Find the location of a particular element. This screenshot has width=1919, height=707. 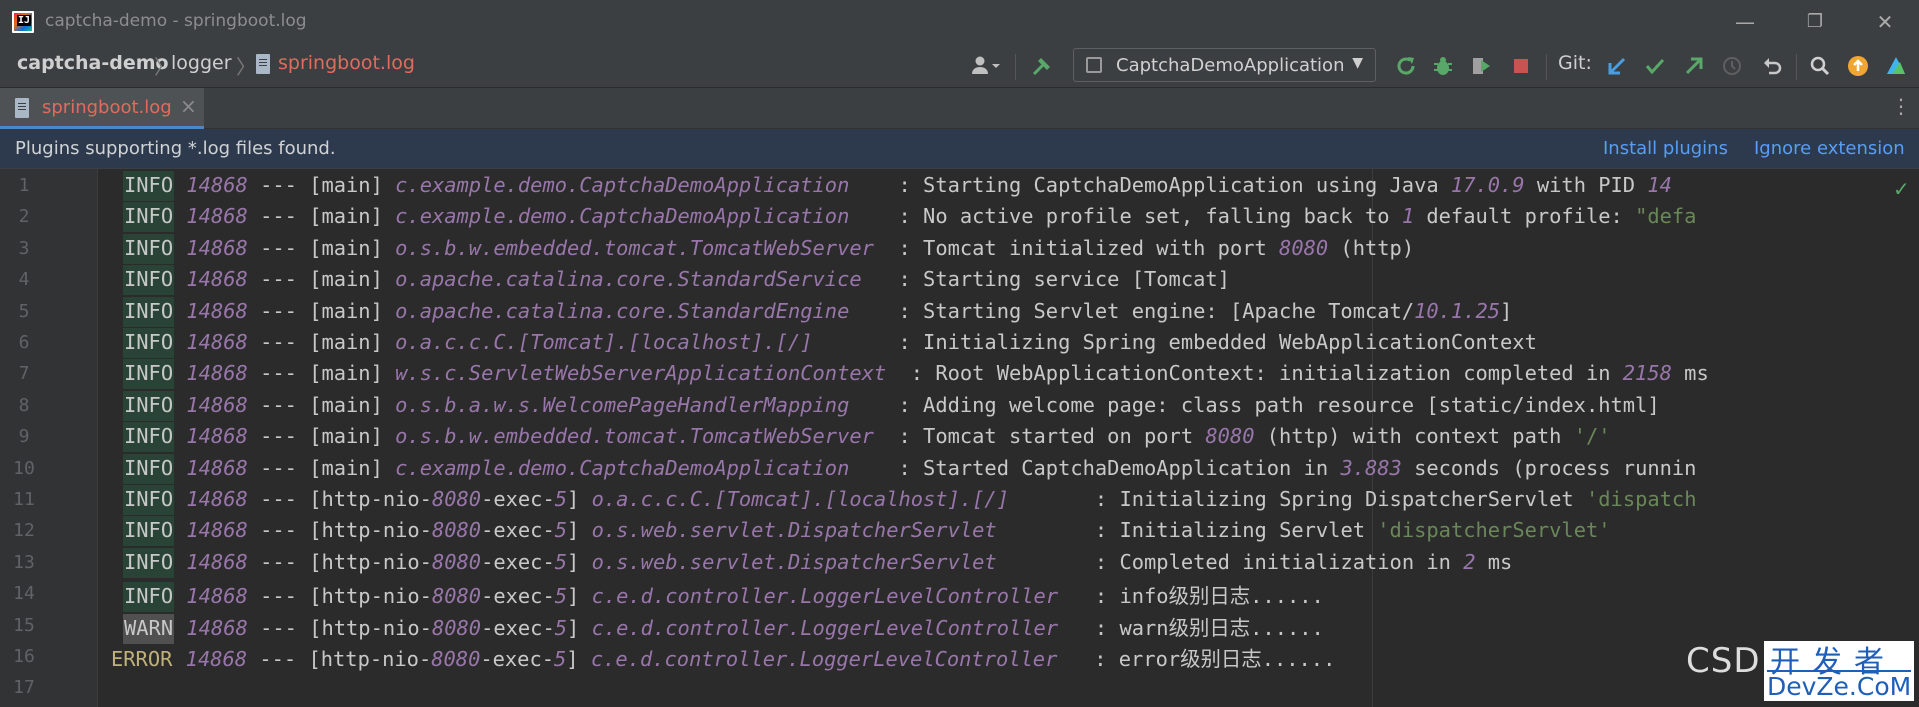

breadcrumb-project: captcha-demo is located at coordinates (93, 63).